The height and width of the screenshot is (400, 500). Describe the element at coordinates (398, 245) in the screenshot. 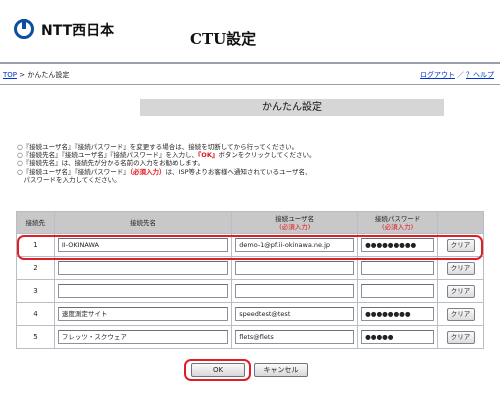

I see `connection-password-input: ●●●●●●●●●` at that location.